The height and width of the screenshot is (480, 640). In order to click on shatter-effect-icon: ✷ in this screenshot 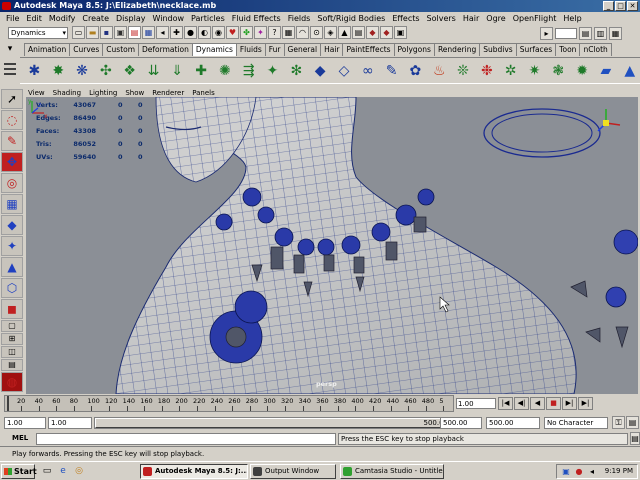, I will do `click(534, 70)`.